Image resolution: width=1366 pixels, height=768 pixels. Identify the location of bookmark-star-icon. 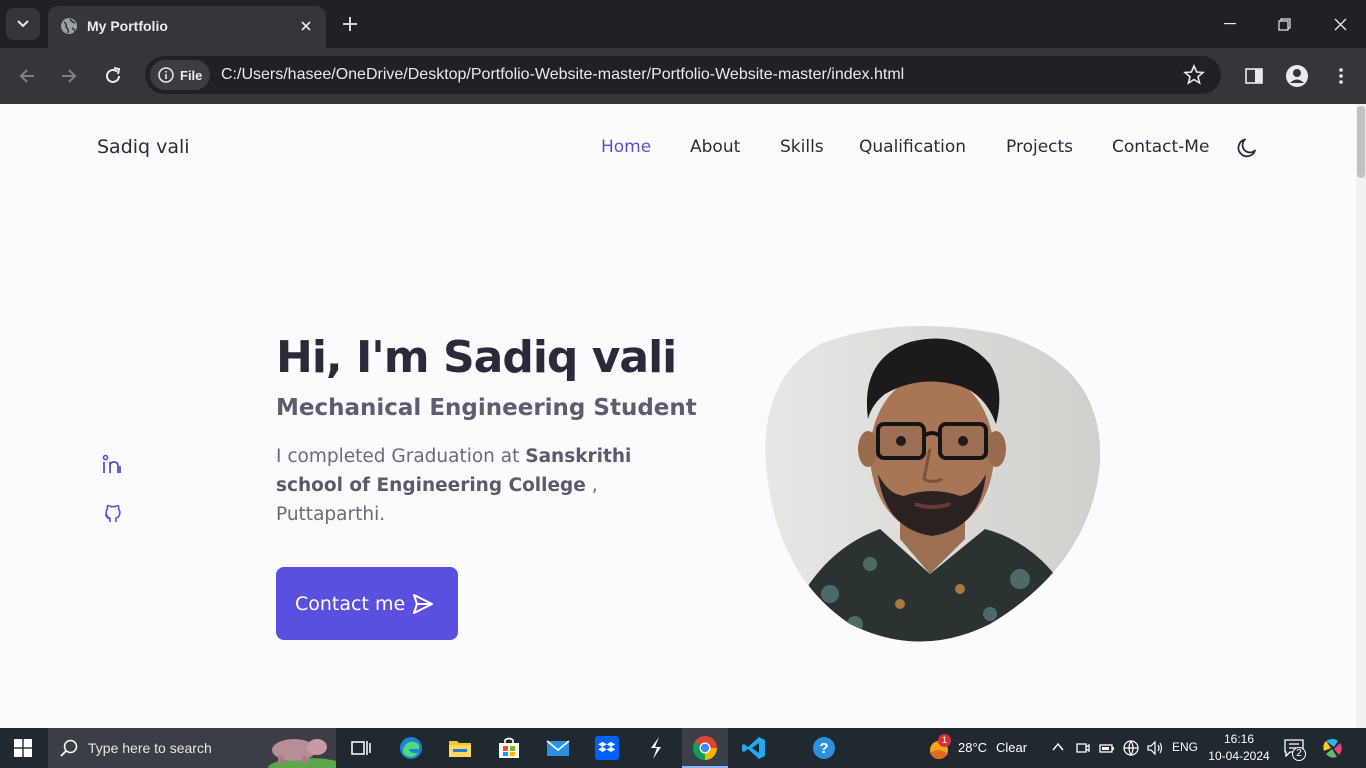
(1194, 75).